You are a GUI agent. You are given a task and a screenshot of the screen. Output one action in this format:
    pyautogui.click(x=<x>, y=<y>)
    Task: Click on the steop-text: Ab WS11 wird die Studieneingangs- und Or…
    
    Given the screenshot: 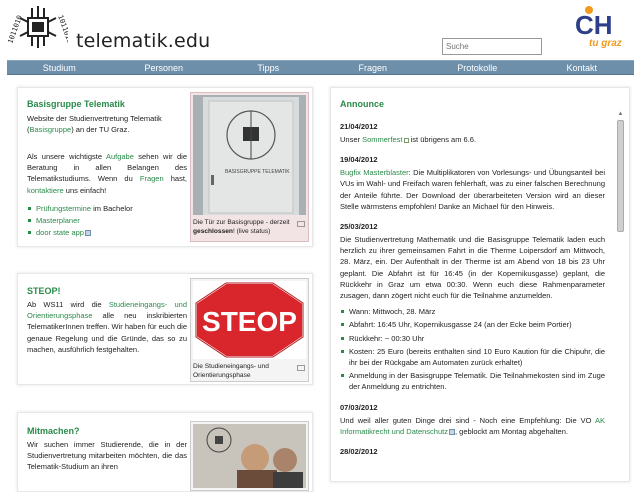 What is the action you would take?
    pyautogui.click(x=107, y=327)
    